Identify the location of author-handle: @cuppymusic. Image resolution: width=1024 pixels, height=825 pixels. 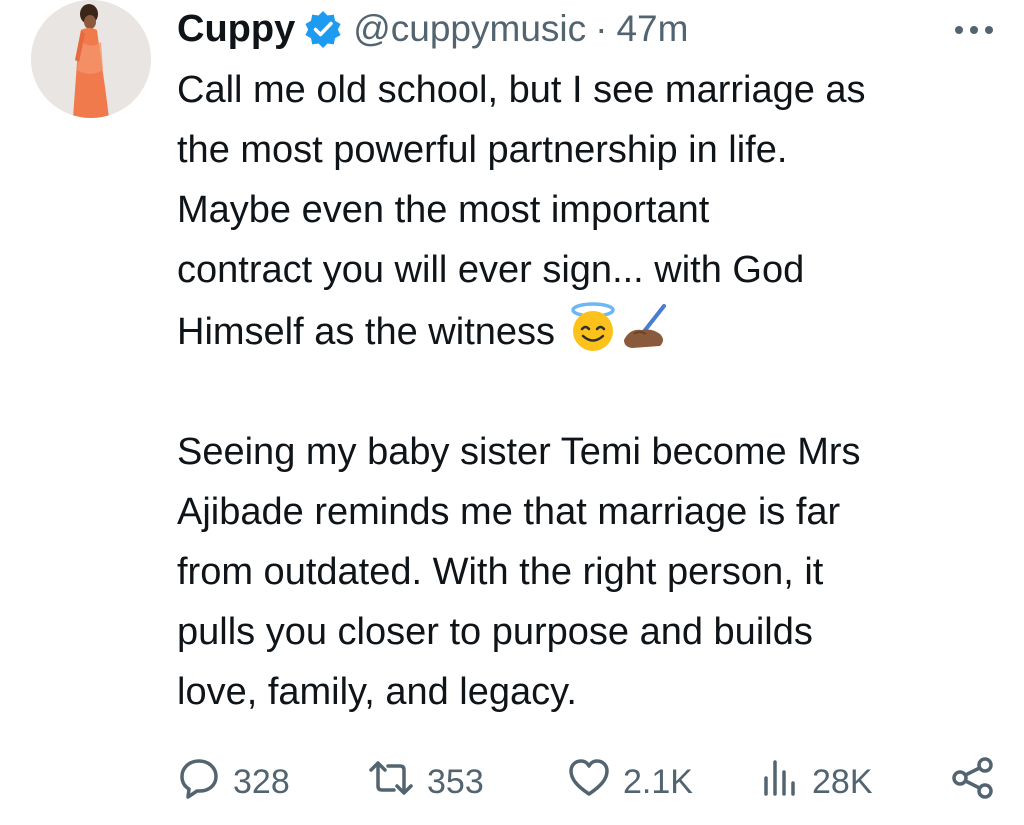
(469, 29).